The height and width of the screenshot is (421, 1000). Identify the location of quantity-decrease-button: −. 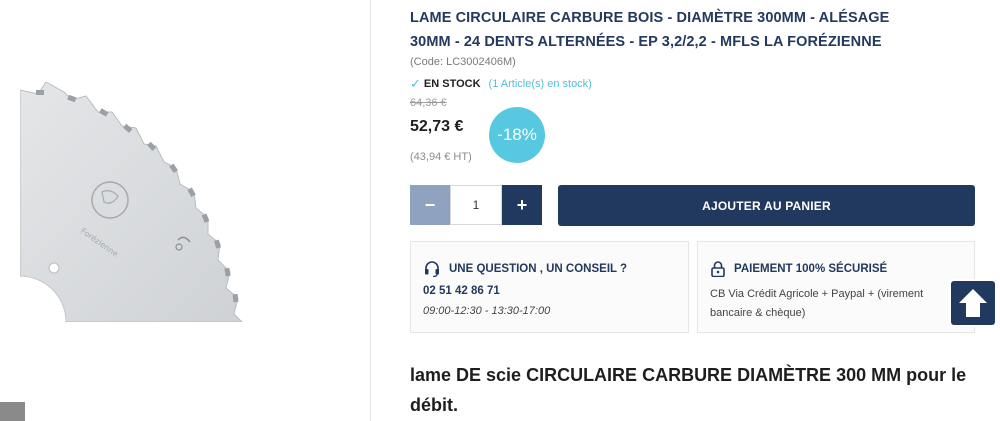
(430, 205).